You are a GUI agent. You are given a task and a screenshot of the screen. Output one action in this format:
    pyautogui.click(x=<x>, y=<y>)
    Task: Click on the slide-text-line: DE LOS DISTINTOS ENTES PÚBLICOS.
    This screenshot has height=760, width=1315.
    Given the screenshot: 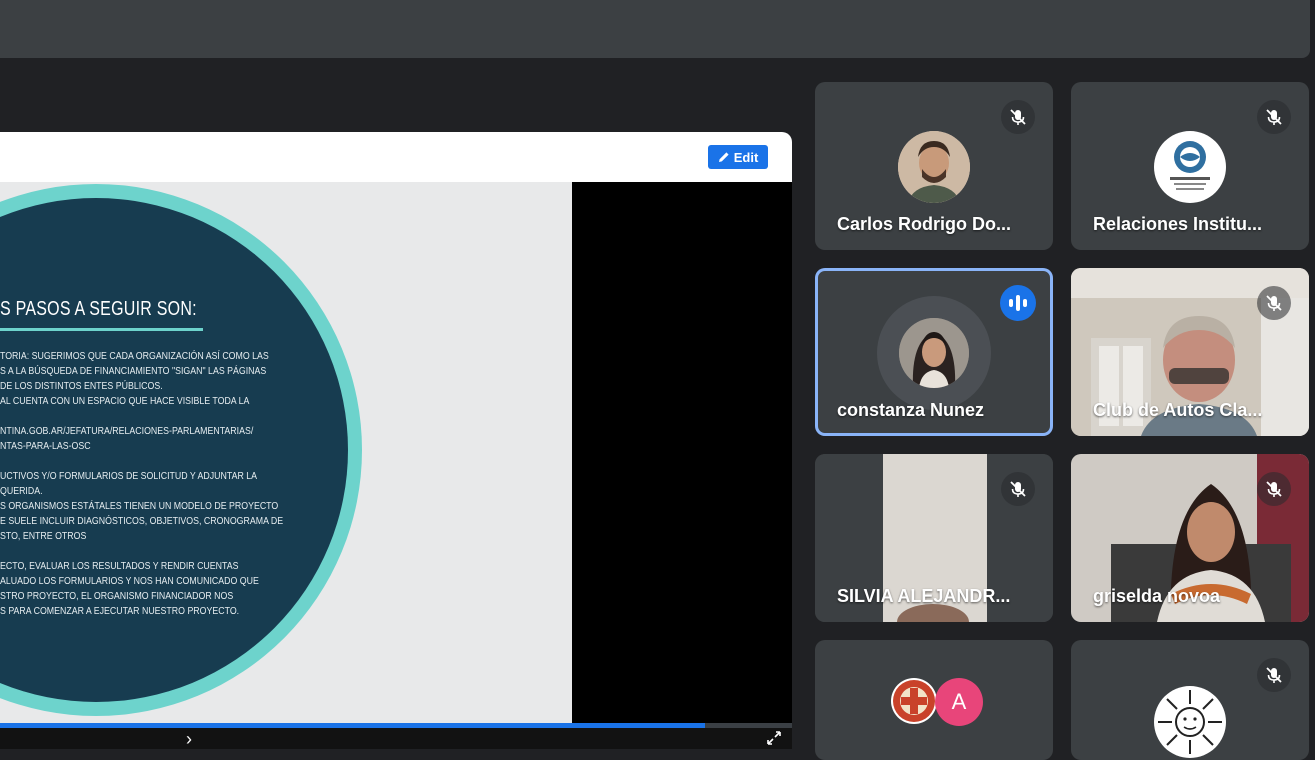 What is the action you would take?
    pyautogui.click(x=81, y=386)
    